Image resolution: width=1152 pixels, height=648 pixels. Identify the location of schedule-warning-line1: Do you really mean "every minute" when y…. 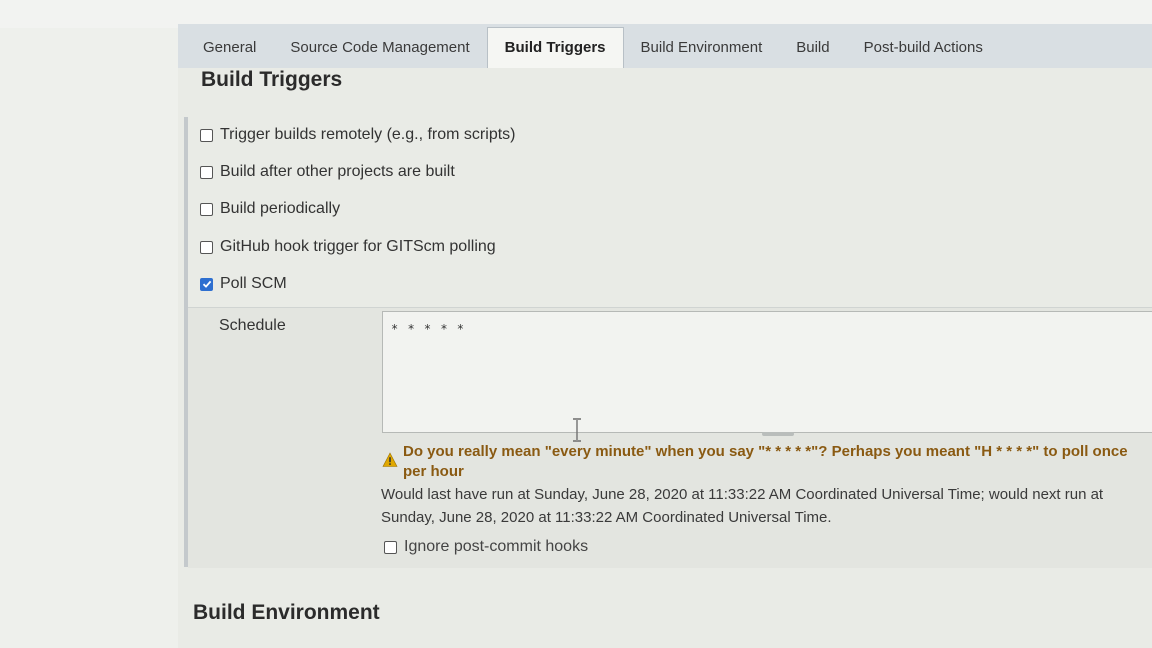
(765, 451).